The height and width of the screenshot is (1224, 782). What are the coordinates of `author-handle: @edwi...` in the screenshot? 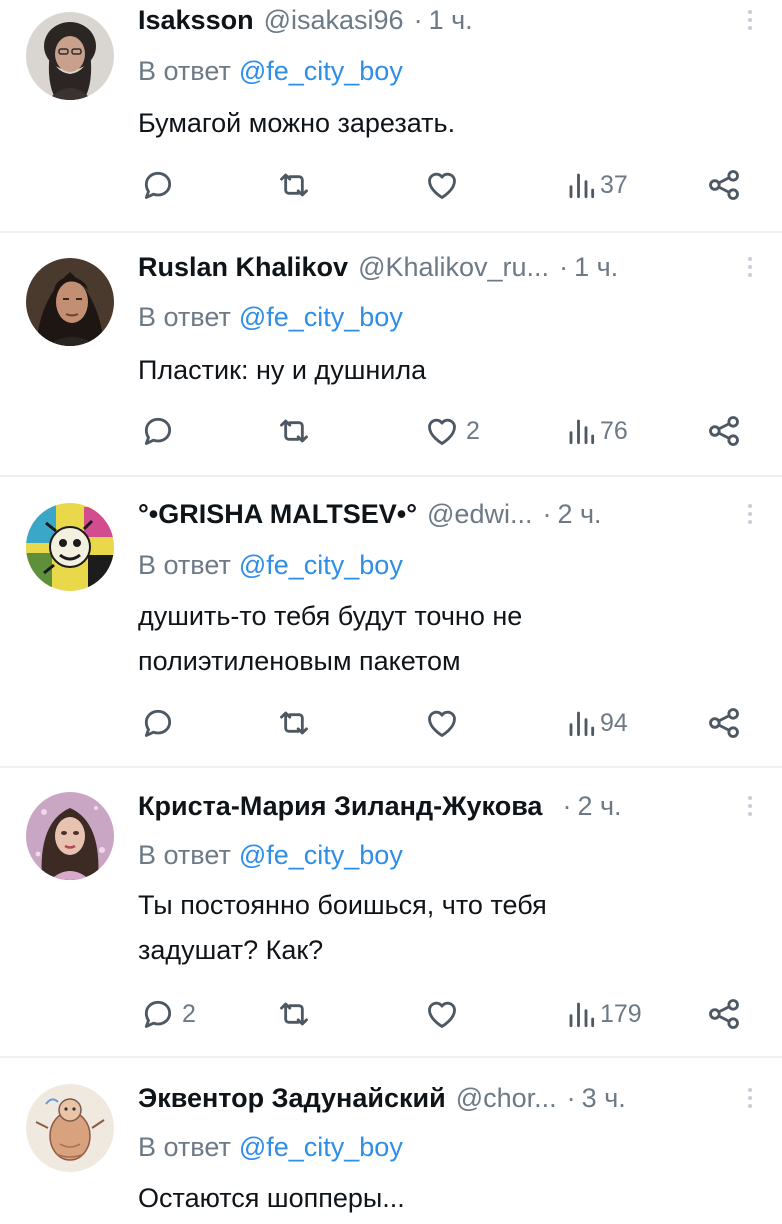 It's located at (479, 514).